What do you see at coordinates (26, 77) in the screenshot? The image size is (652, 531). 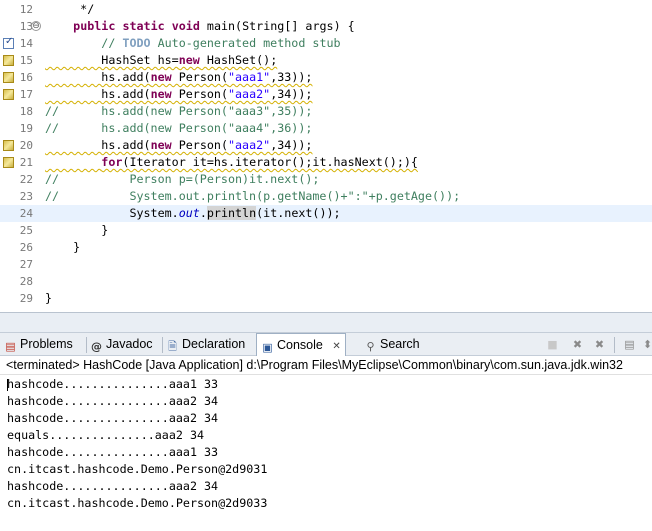 I see `line-number: 16` at bounding box center [26, 77].